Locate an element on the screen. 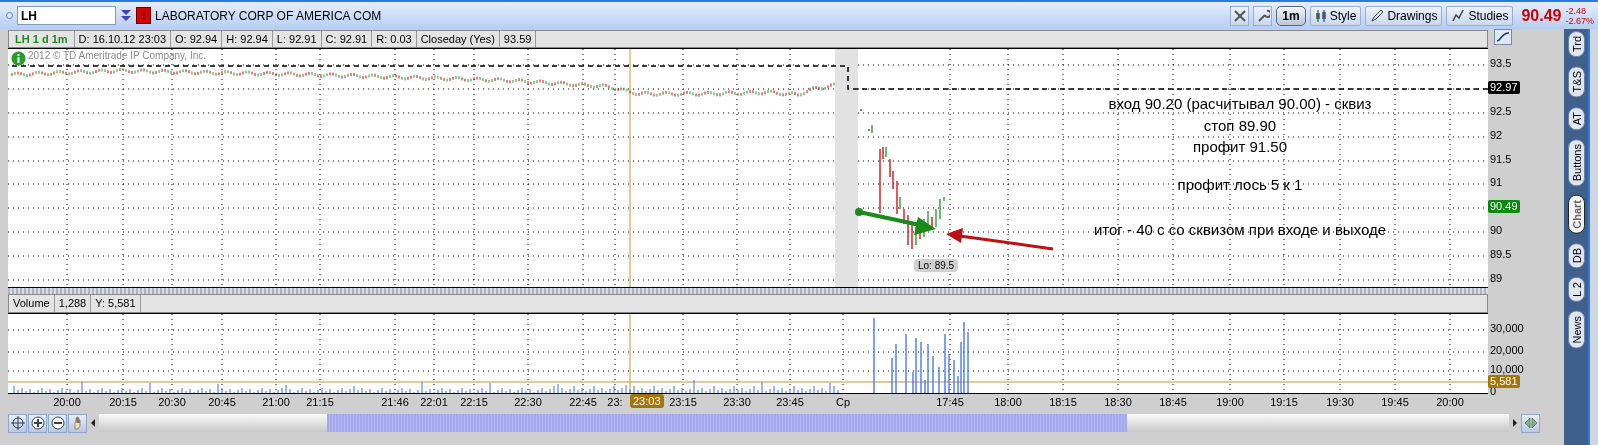  info-icon is located at coordinates (18, 58).